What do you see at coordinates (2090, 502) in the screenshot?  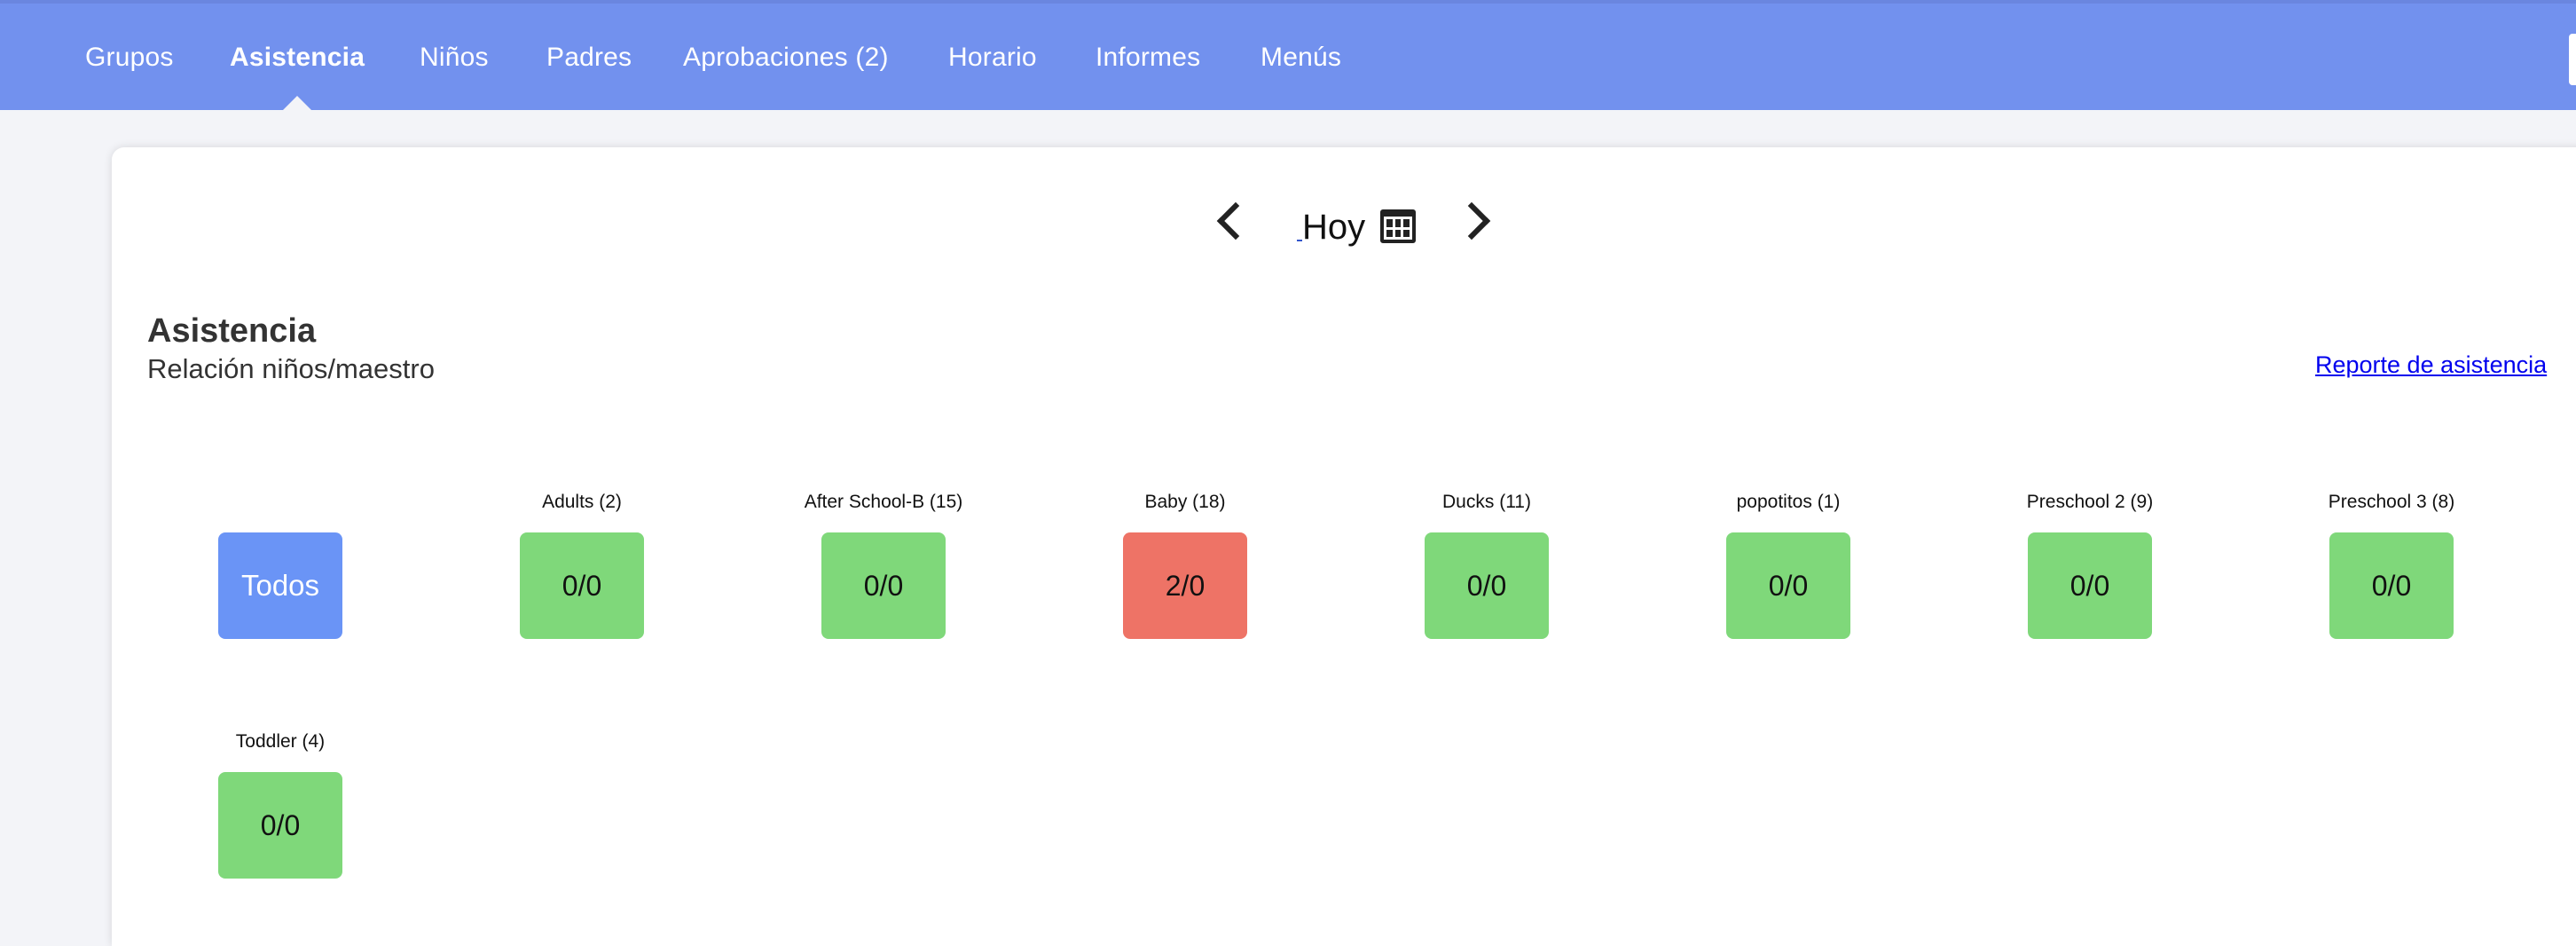 I see `group-label: Preschool 2 (9)` at bounding box center [2090, 502].